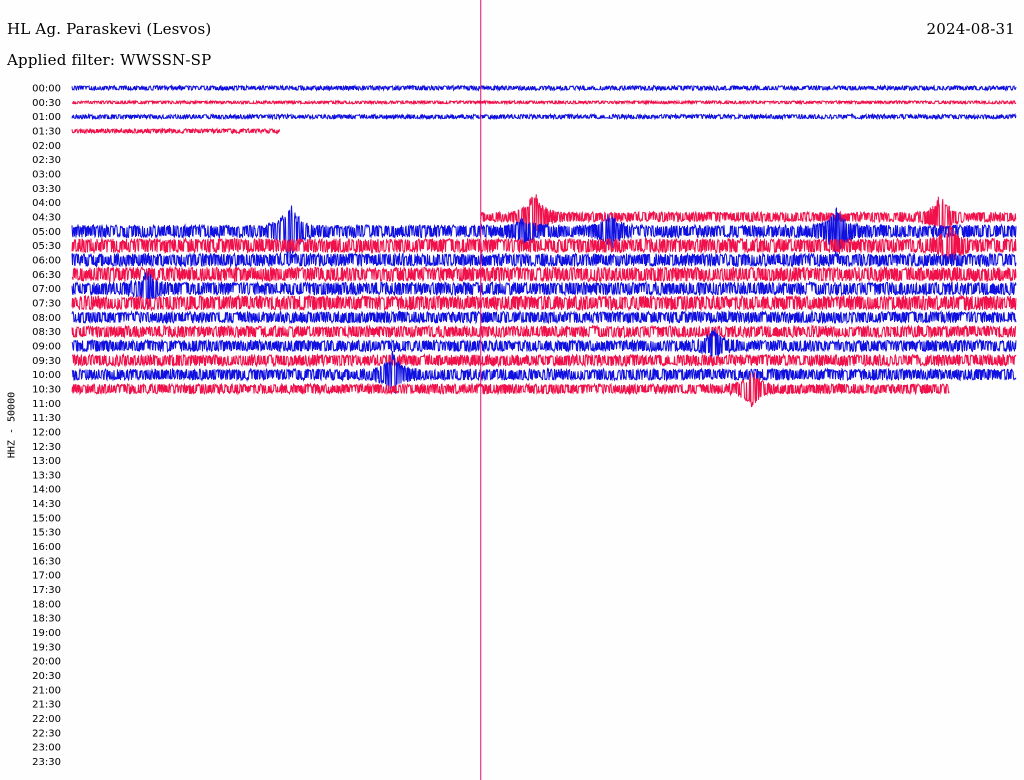  I want to click on tick-label: 19:00, so click(46, 633).